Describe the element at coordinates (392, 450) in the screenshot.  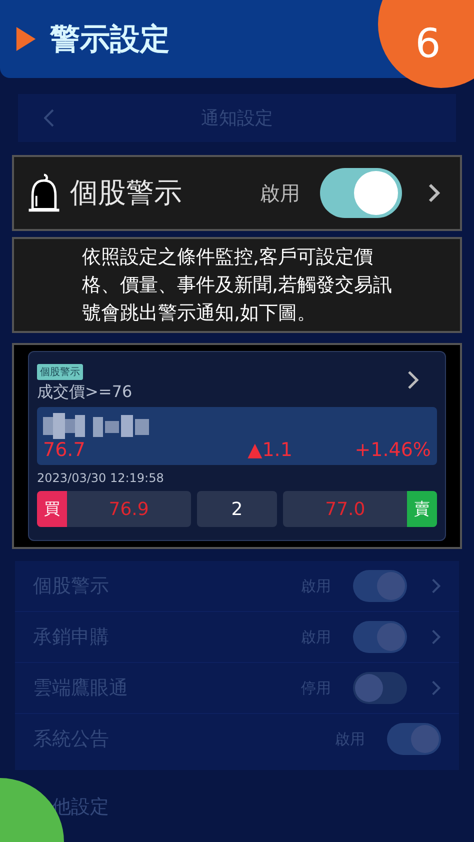
I see `percent-change: +1.46%` at that location.